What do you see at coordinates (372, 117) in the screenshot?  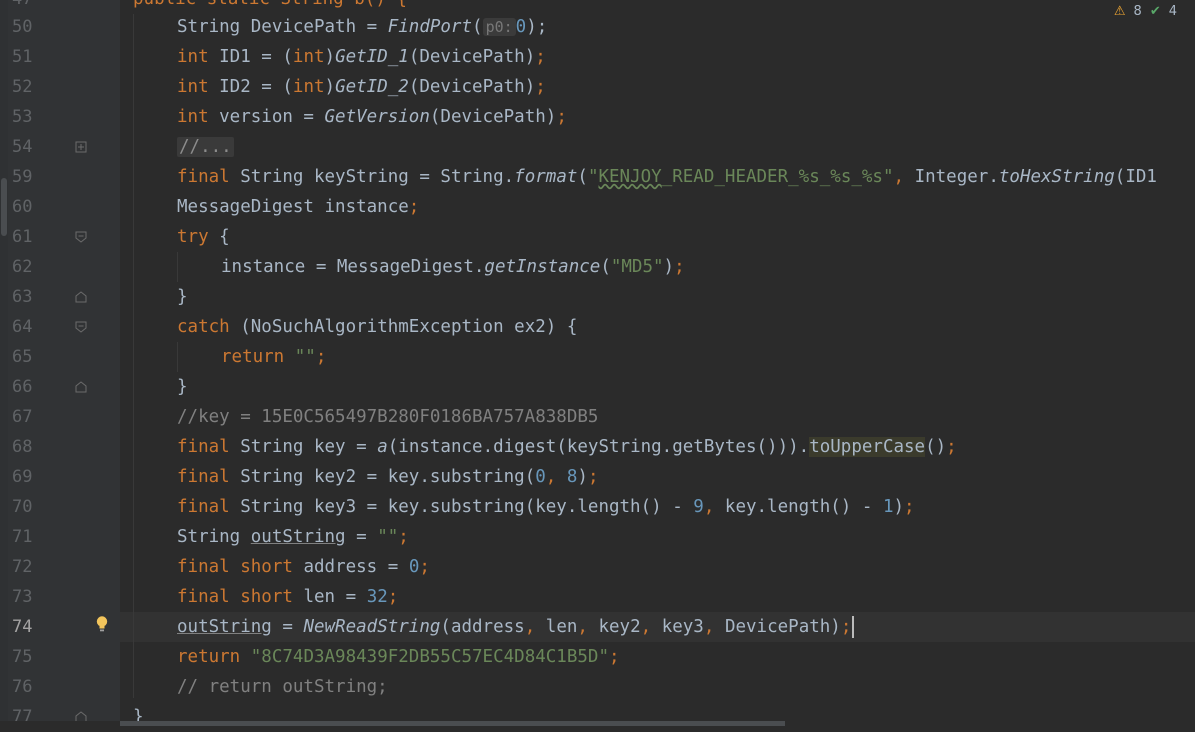 I see `code-text: int version = GetVersion(DevicePath);` at bounding box center [372, 117].